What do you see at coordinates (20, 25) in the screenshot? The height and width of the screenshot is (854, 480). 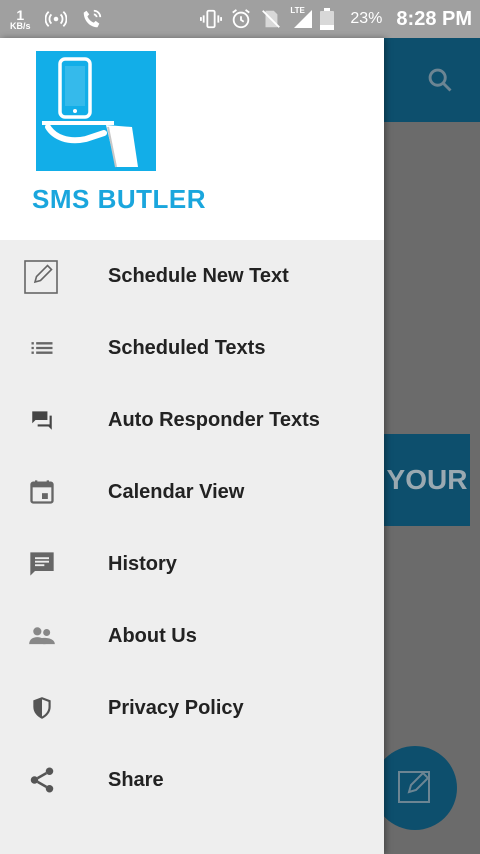 I see `network-speed-unit: KB/s` at bounding box center [20, 25].